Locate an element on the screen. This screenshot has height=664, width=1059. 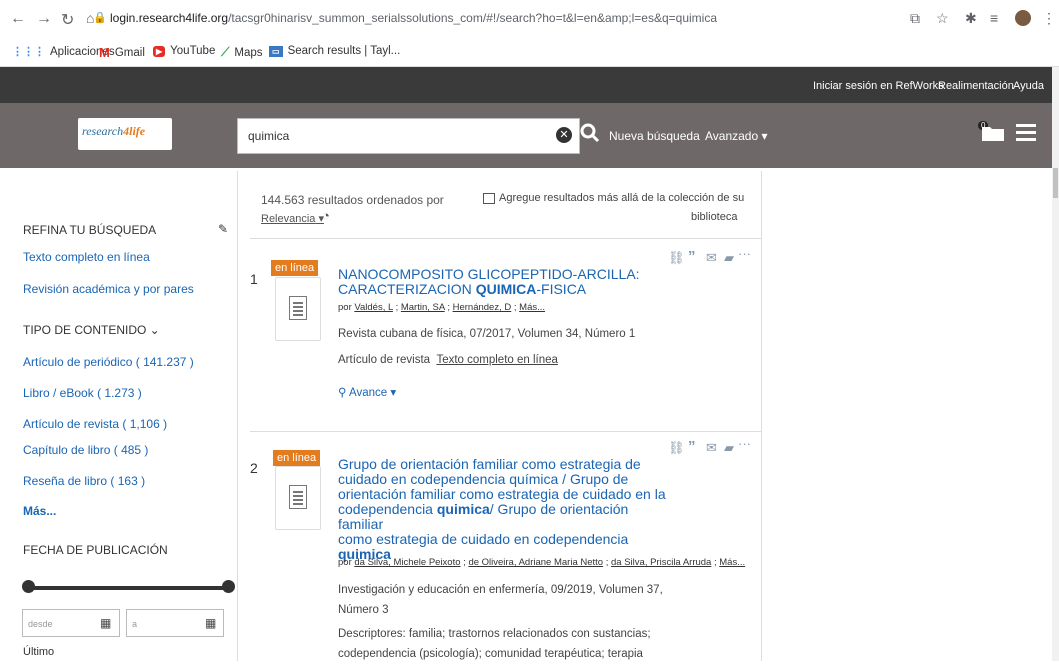
profile-avatar is located at coordinates (1023, 18).